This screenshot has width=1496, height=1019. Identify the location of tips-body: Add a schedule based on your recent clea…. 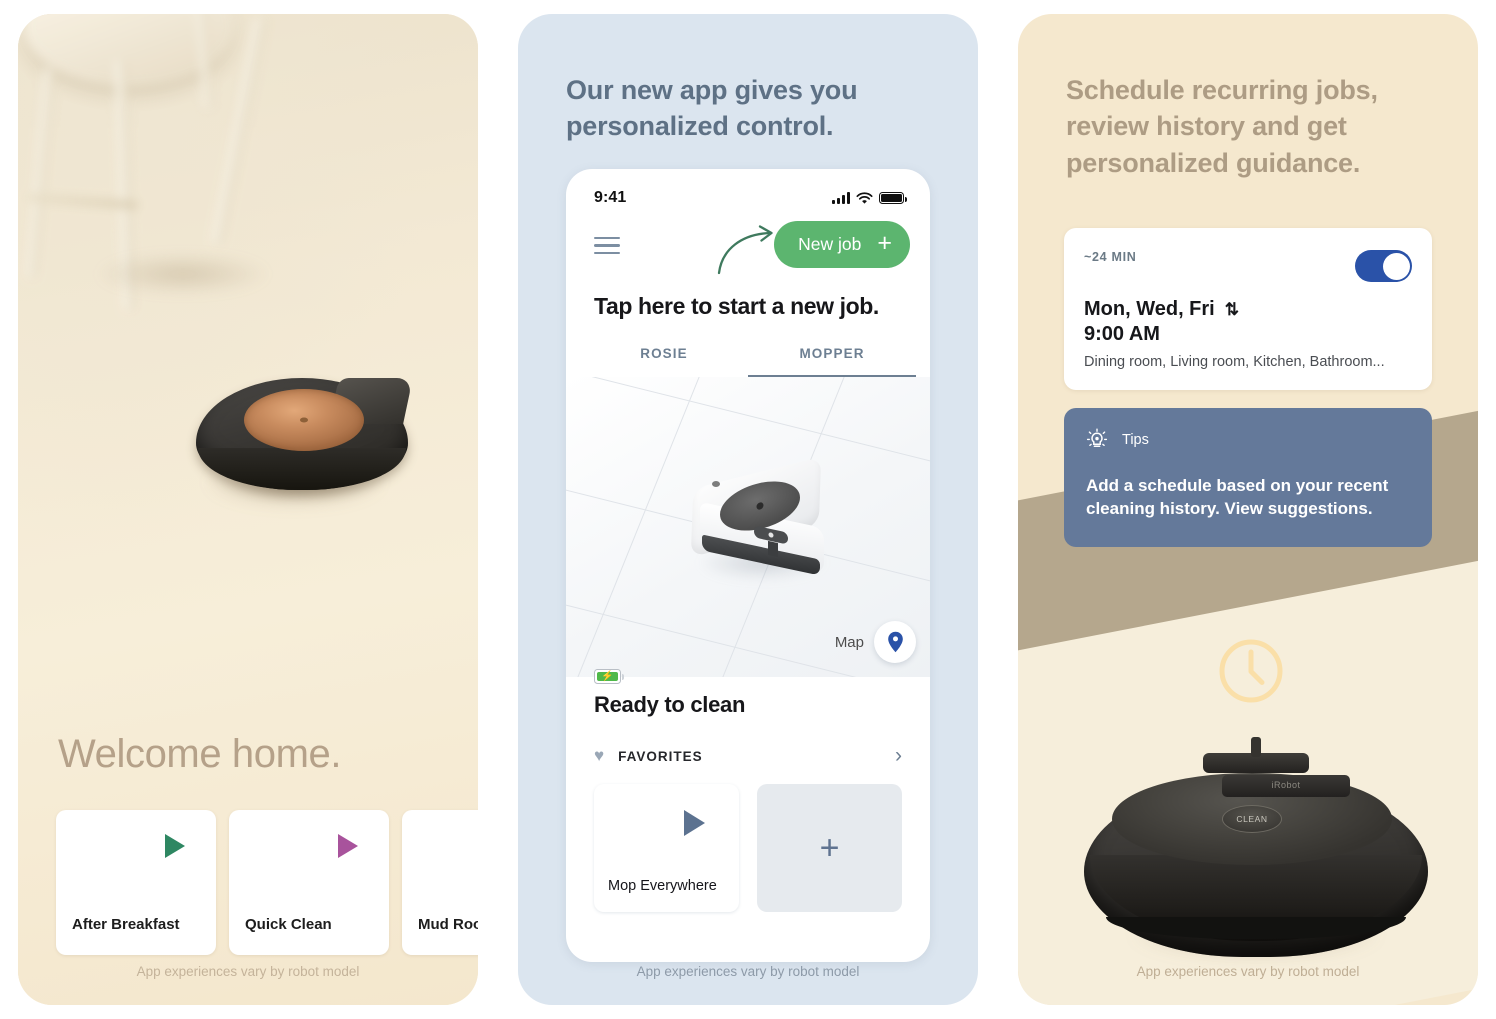
(1237, 497).